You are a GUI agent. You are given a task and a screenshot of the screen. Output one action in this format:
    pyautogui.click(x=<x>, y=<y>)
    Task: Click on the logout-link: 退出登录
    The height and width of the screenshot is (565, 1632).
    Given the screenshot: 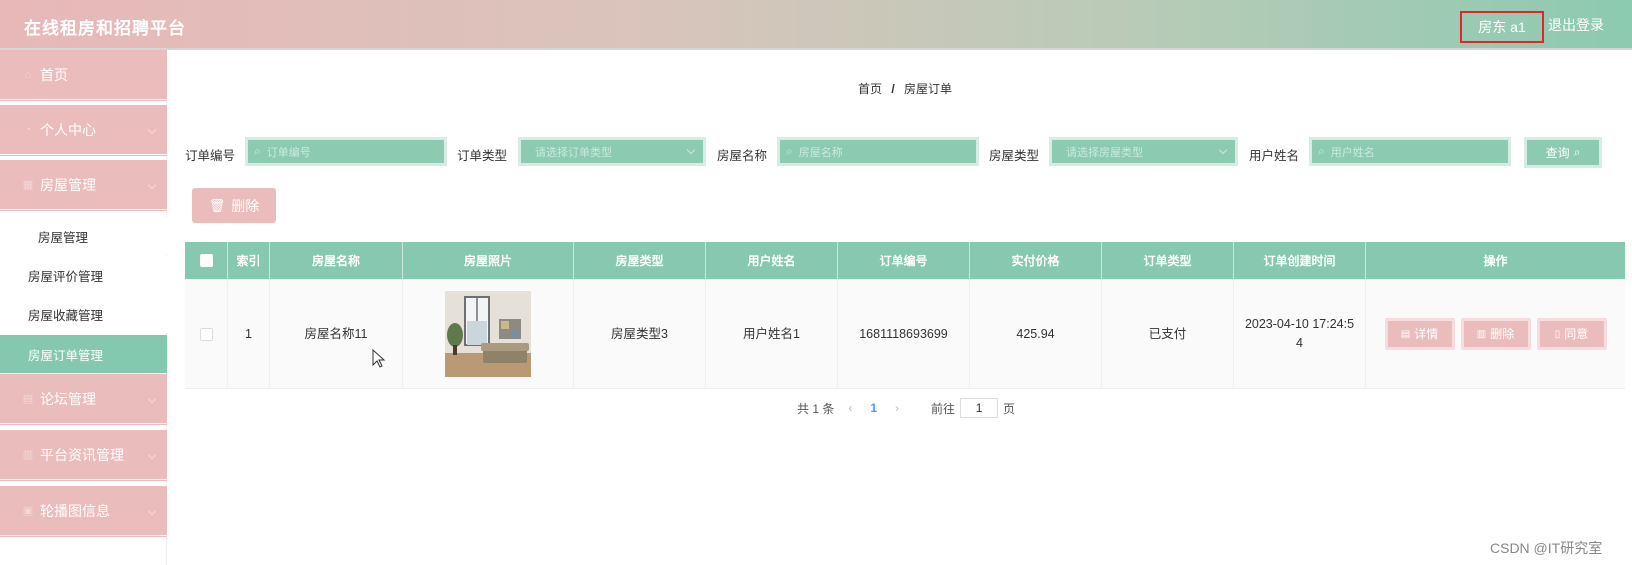 What is the action you would take?
    pyautogui.click(x=1576, y=25)
    